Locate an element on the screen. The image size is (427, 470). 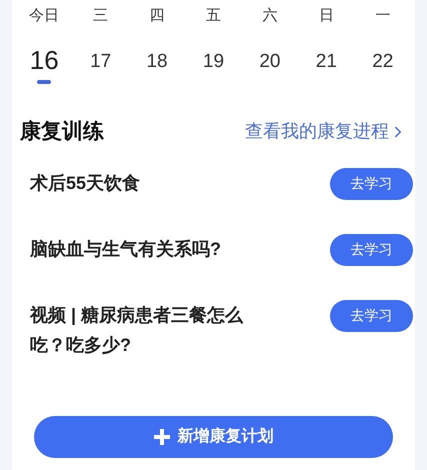
date-tab: 19 is located at coordinates (213, 62).